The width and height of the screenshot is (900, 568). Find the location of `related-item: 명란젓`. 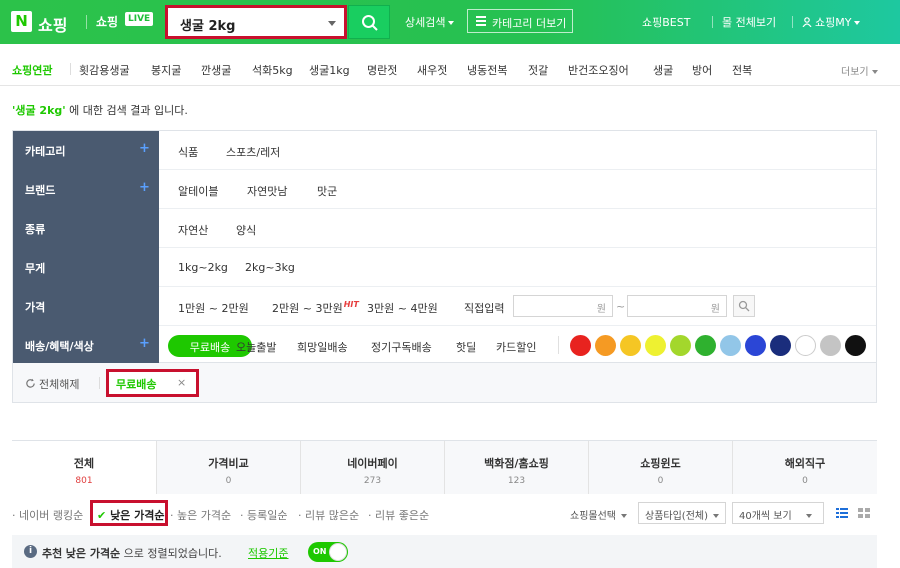

related-item: 명란젓 is located at coordinates (382, 70).